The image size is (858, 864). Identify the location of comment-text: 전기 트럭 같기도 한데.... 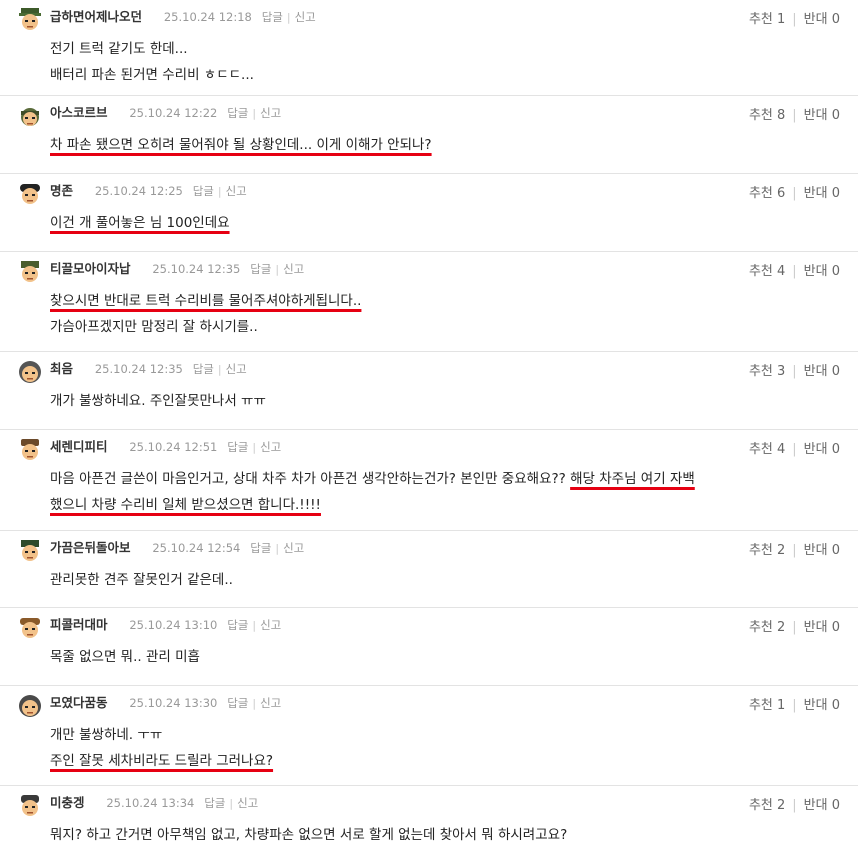
(119, 49).